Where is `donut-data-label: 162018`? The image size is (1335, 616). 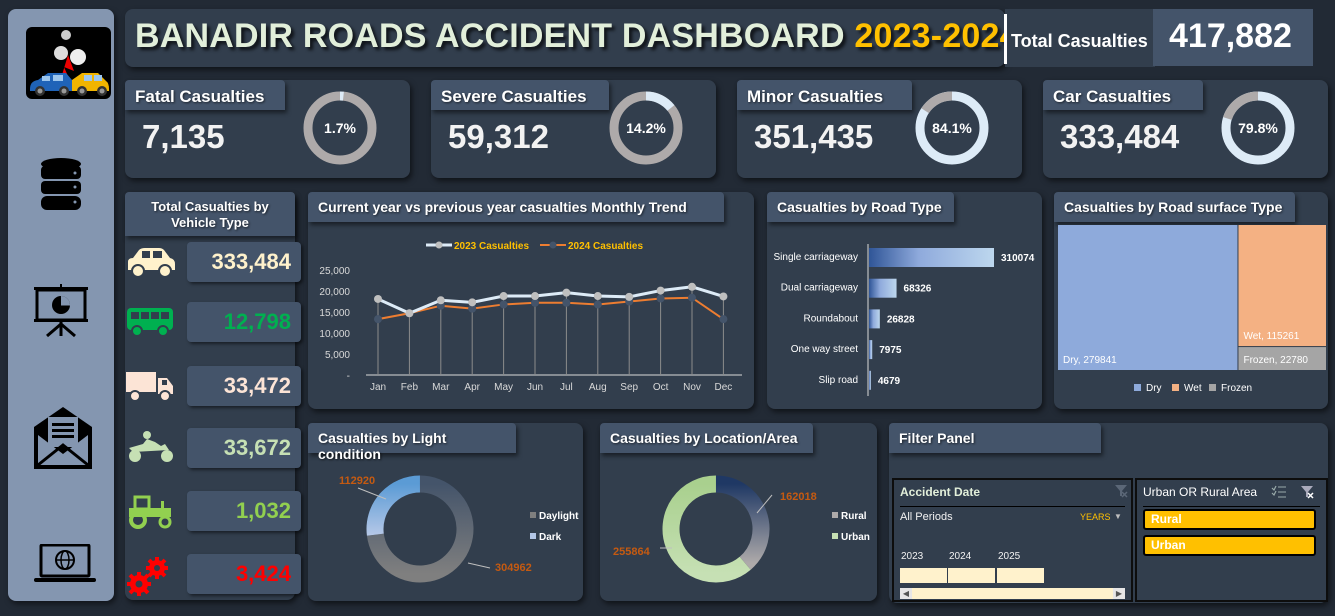 donut-data-label: 162018 is located at coordinates (798, 497).